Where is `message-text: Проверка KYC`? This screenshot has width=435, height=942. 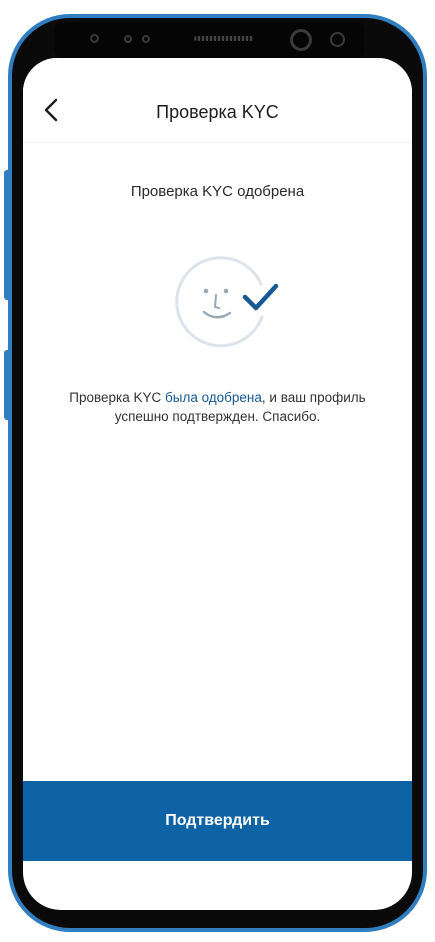 message-text: Проверка KYC is located at coordinates (117, 397).